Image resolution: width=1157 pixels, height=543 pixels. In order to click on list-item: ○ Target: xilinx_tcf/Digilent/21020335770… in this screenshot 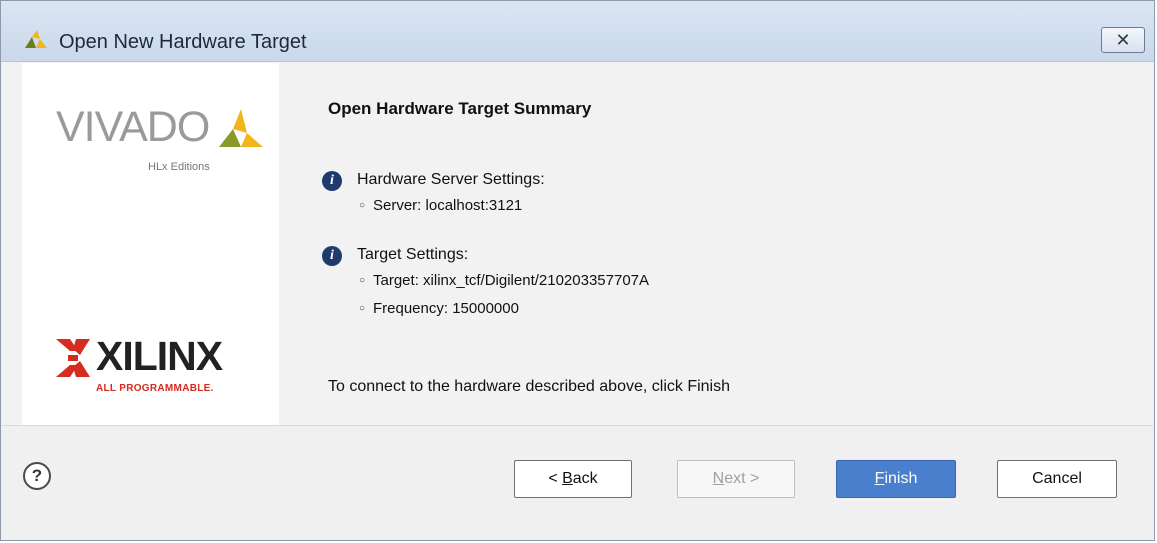, I will do `click(504, 280)`.